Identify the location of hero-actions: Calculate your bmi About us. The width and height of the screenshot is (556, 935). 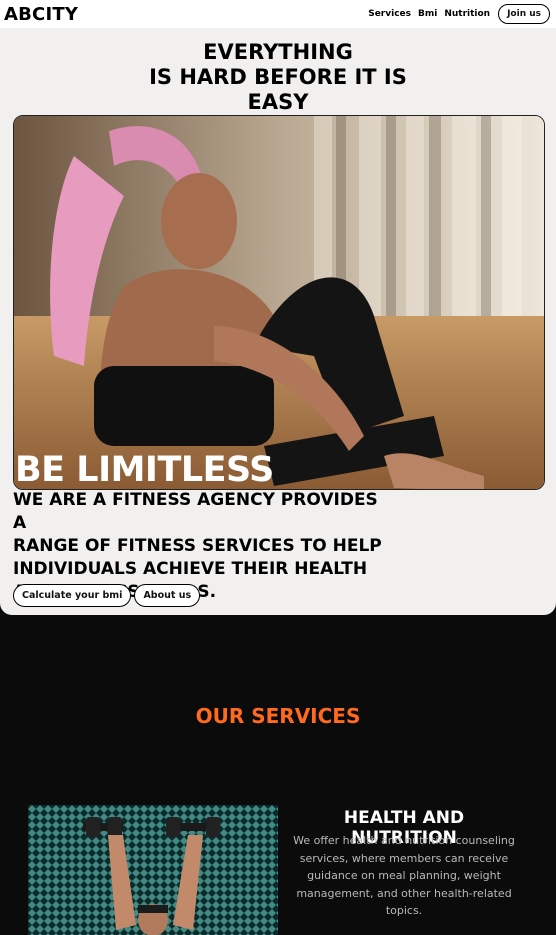
(108, 595).